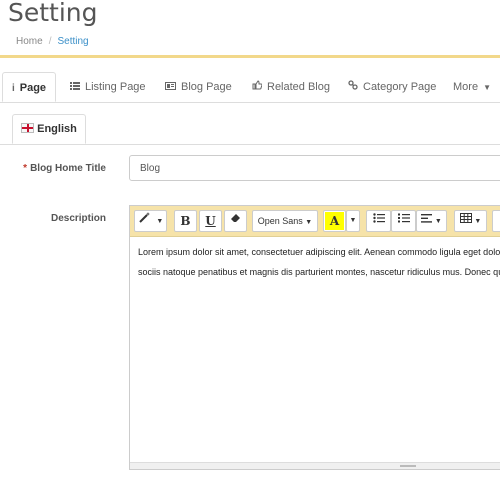 This screenshot has height=500, width=500. I want to click on numbered-list-button, so click(403, 221).